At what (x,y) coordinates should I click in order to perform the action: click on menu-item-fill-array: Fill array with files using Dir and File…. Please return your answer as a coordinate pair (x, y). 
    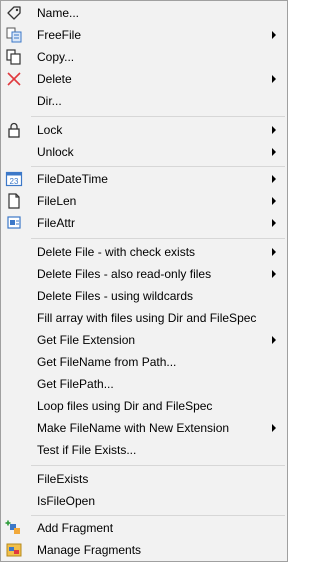
    Looking at the image, I should click on (144, 318).